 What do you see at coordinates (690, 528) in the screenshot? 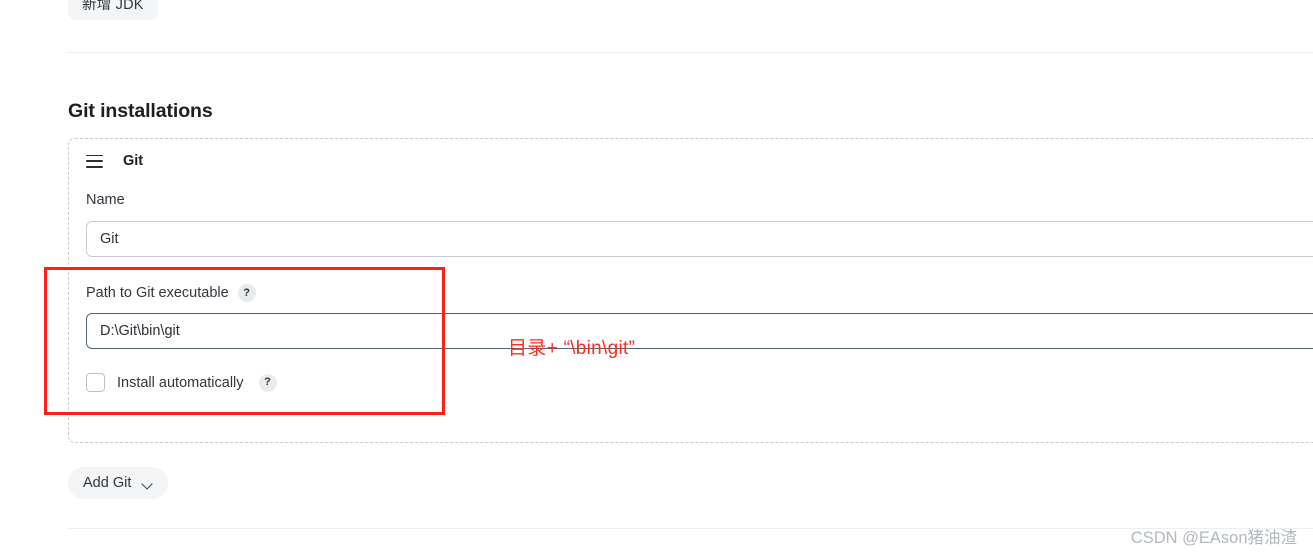
I see `section-divider-bottom` at bounding box center [690, 528].